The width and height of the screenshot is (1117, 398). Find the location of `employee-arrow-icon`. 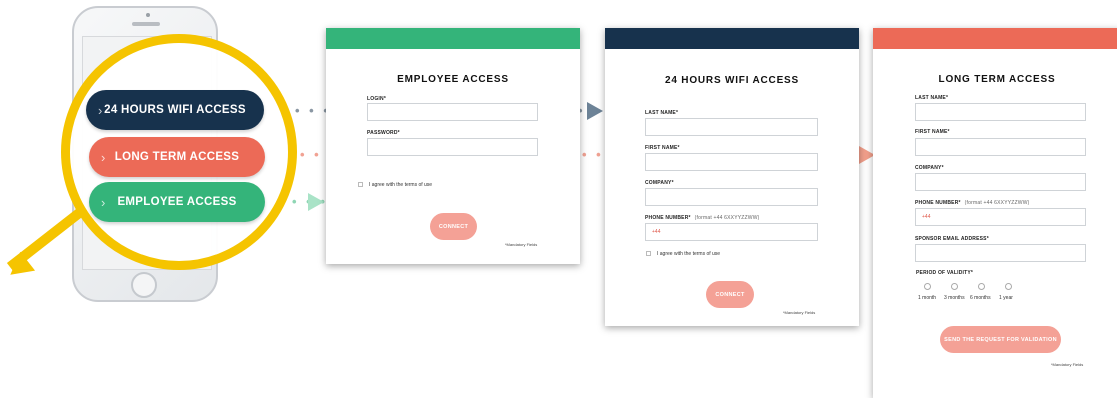

employee-arrow-icon is located at coordinates (316, 202).